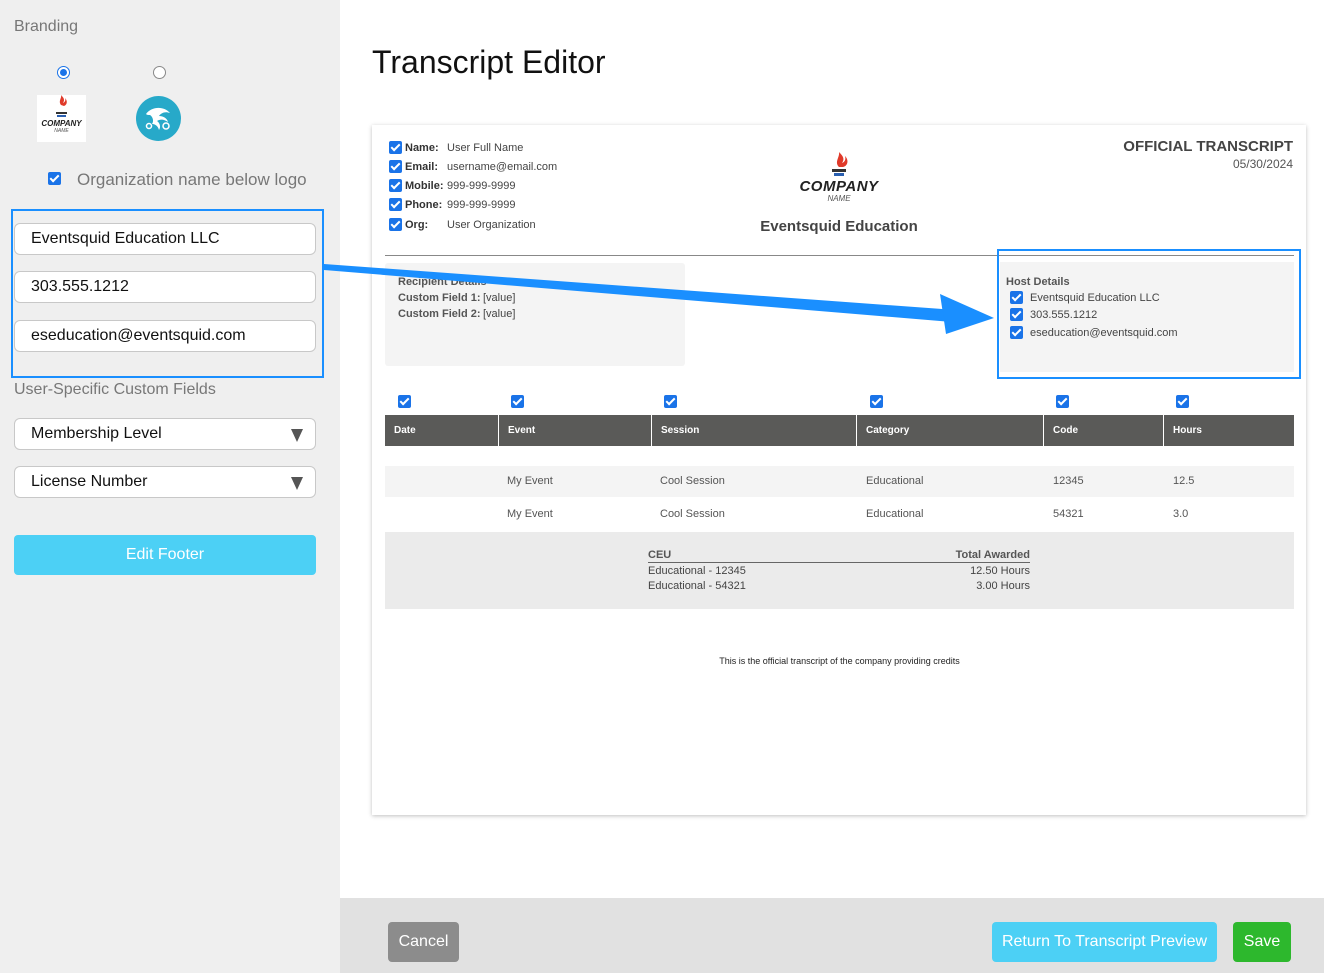 The height and width of the screenshot is (973, 1324). What do you see at coordinates (61, 131) in the screenshot?
I see `logo-subtext: NAME` at bounding box center [61, 131].